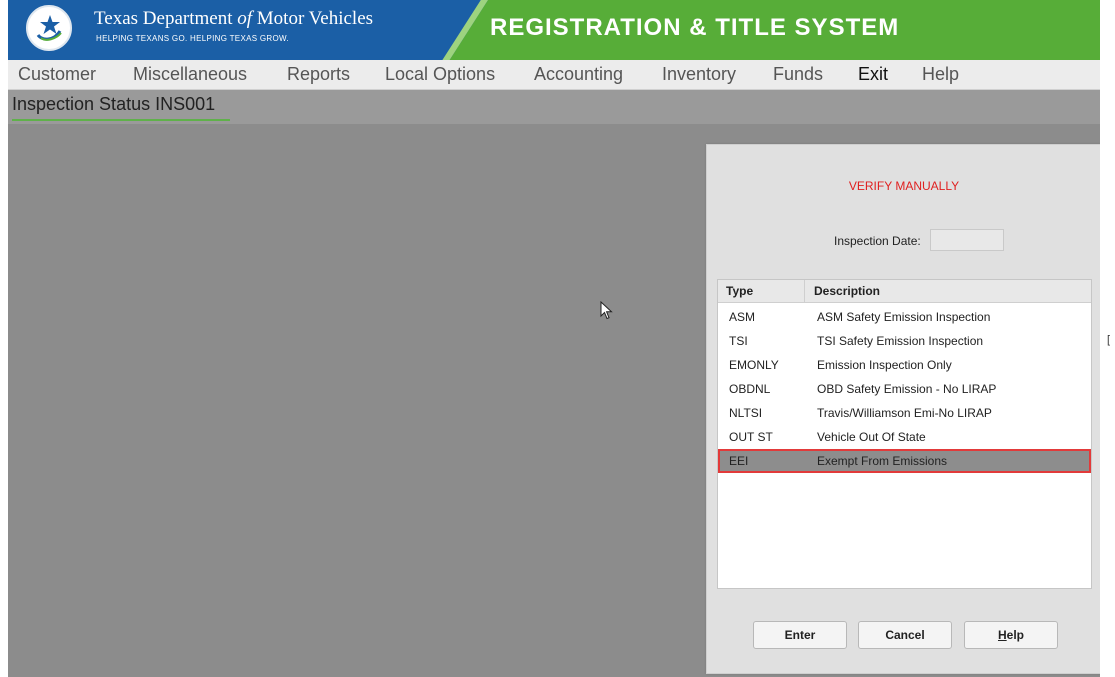 Image resolution: width=1115 pixels, height=677 pixels. Describe the element at coordinates (114, 104) in the screenshot. I see `page-title: Inspection Status INS001` at that location.